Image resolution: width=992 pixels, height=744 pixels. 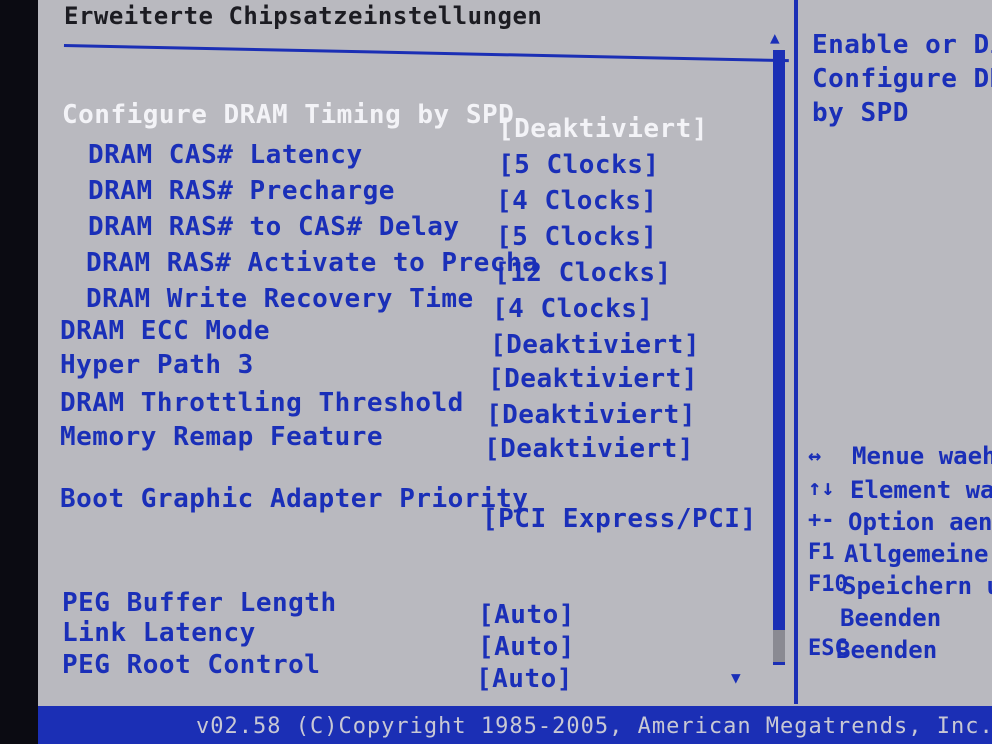 What do you see at coordinates (619, 519) in the screenshot?
I see `setting-value-boot-graphic: [PCI Express/PCI]` at bounding box center [619, 519].